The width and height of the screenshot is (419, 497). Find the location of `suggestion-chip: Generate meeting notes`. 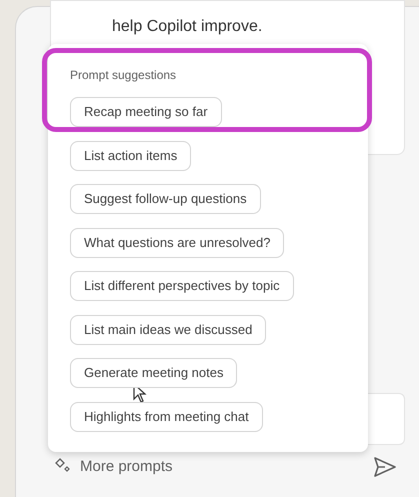

suggestion-chip: Generate meeting notes is located at coordinates (154, 373).